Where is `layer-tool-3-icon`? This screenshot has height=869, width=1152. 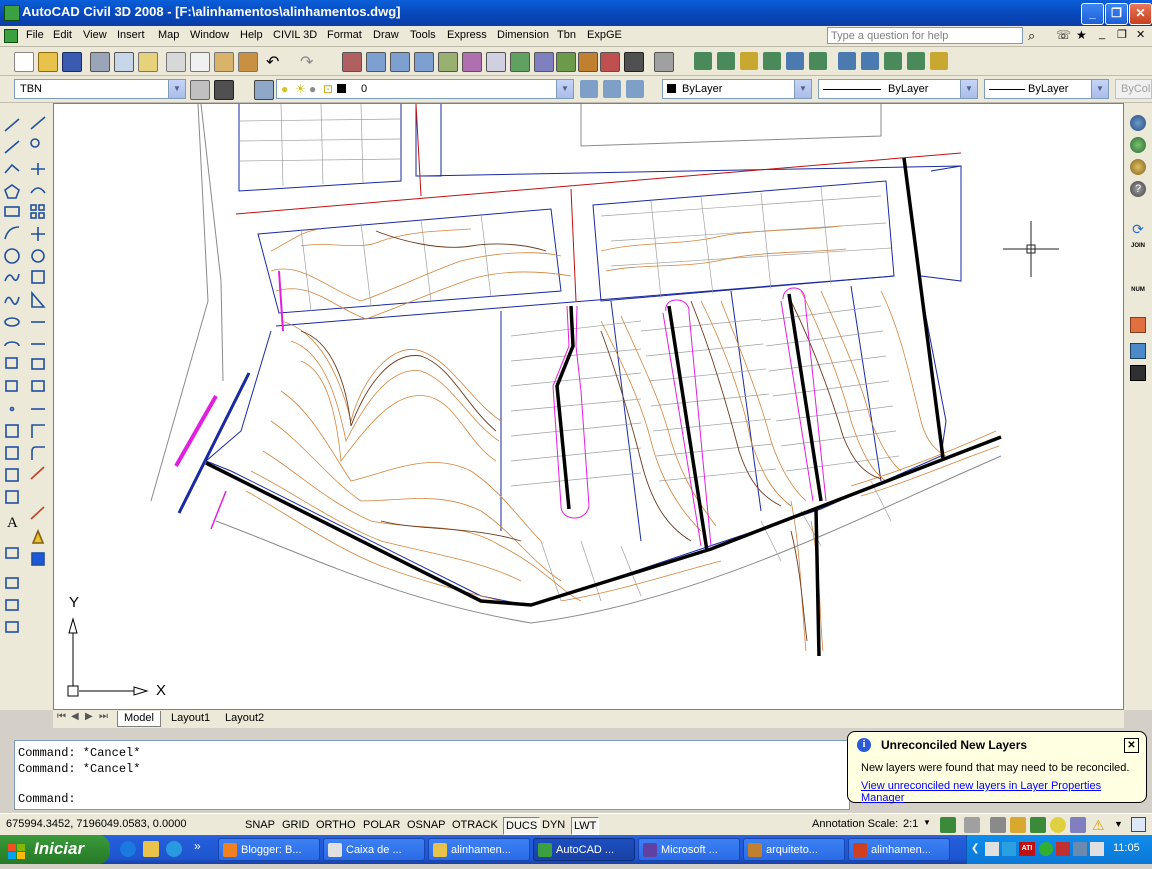
layer-tool-3-icon is located at coordinates (749, 61).